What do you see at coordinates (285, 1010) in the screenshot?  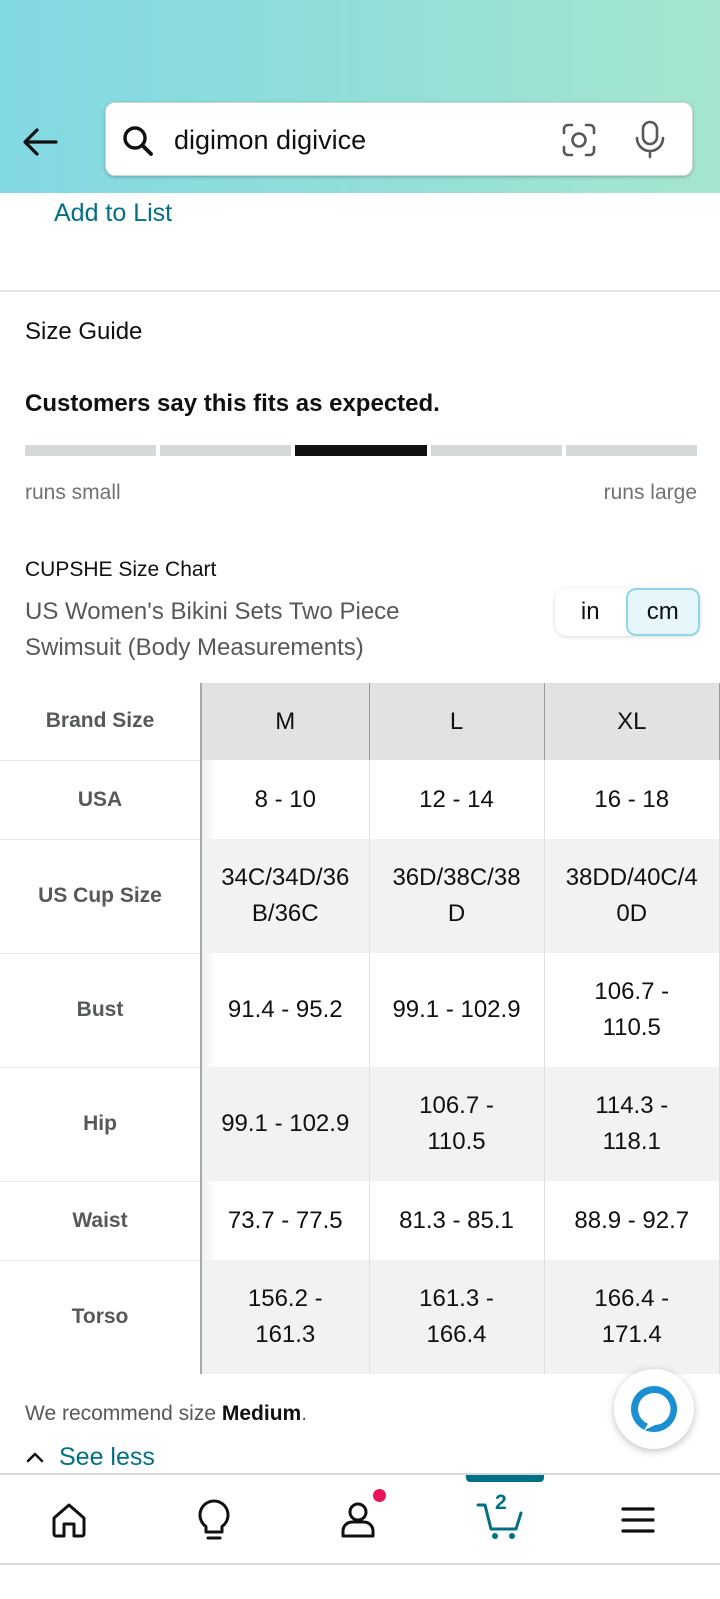 I see `table-cell: 91.4 - 95.2` at bounding box center [285, 1010].